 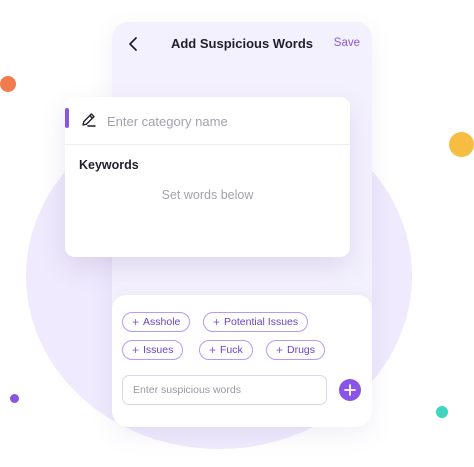 I want to click on keywords-empty-state: Set words below, so click(x=207, y=195).